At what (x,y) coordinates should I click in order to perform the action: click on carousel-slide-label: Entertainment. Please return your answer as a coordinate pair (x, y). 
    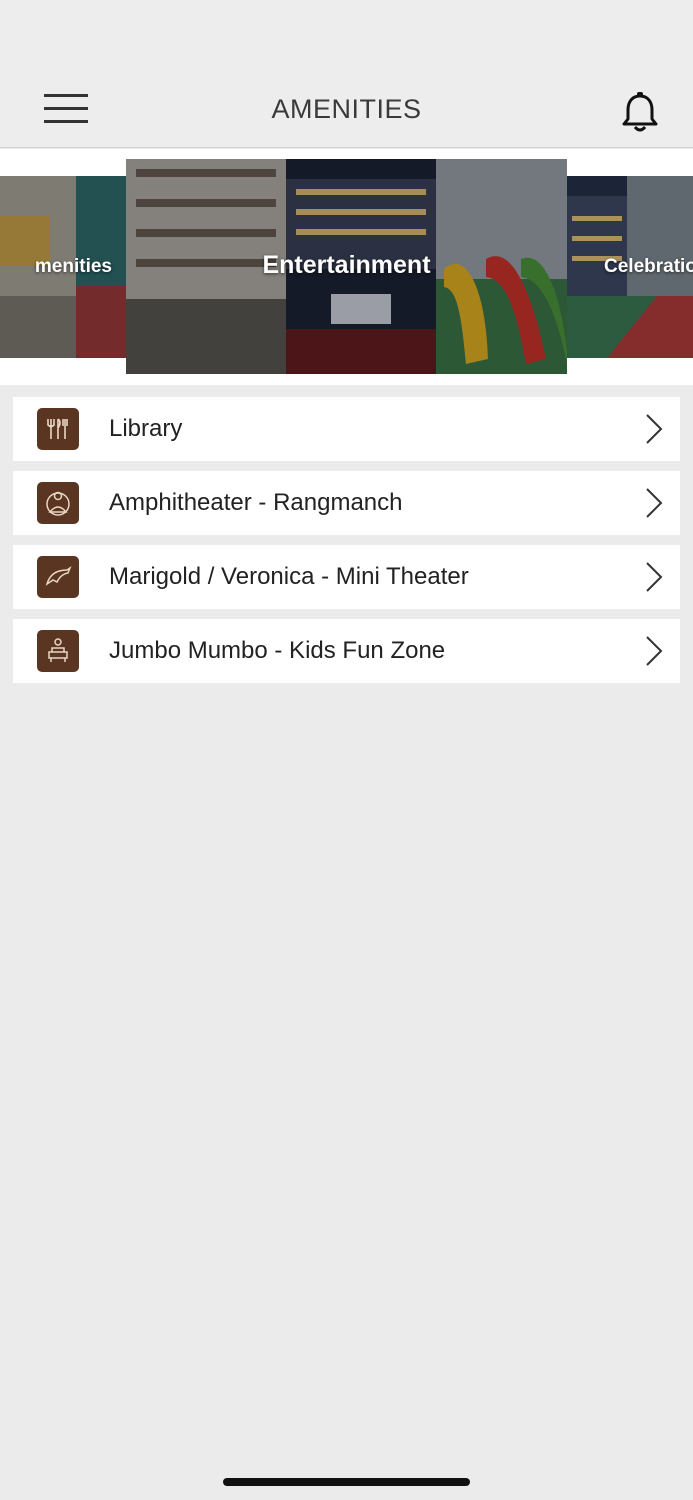
    Looking at the image, I should click on (346, 265).